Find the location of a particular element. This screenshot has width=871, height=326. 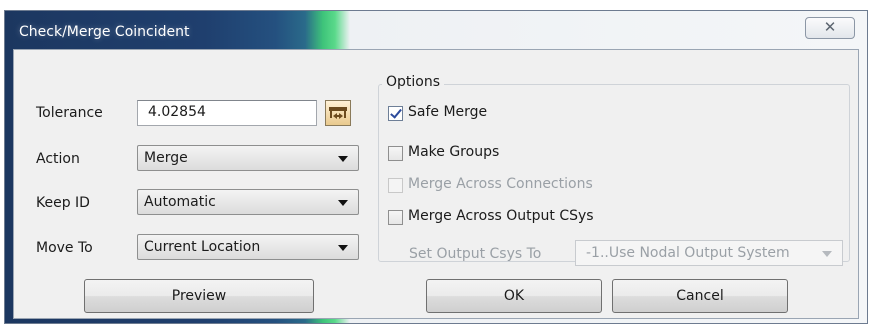

move-to-select-value: Current Location is located at coordinates (202, 247).